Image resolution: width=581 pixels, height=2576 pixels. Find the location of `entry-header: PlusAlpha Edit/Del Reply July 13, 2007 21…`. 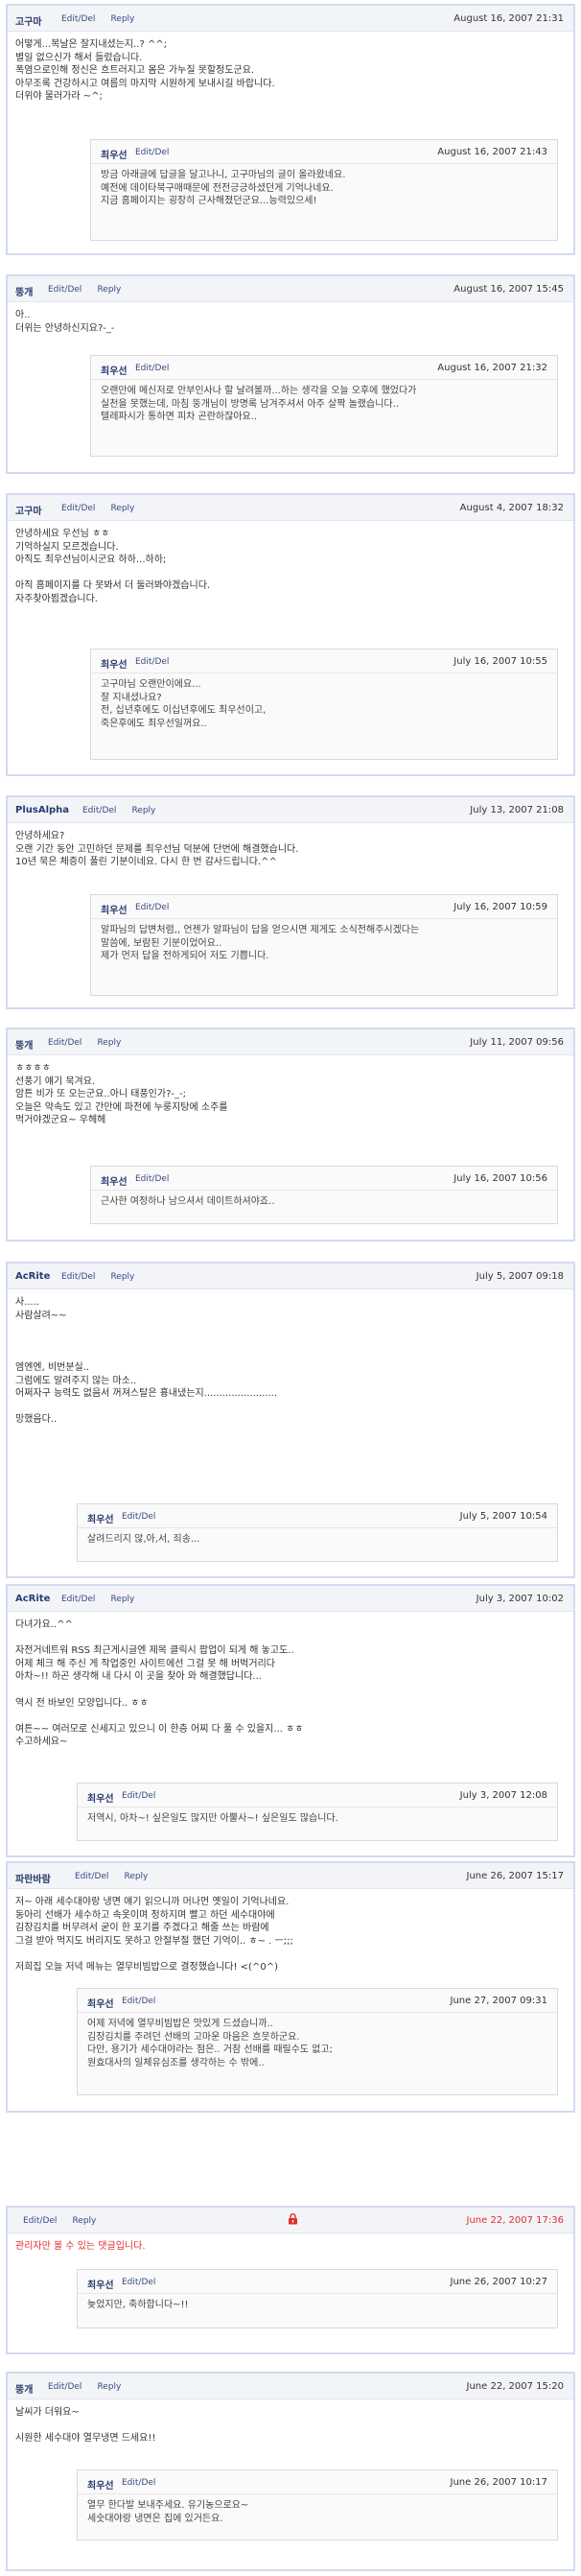

entry-header: PlusAlpha Edit/Del Reply July 13, 2007 21… is located at coordinates (290, 810).